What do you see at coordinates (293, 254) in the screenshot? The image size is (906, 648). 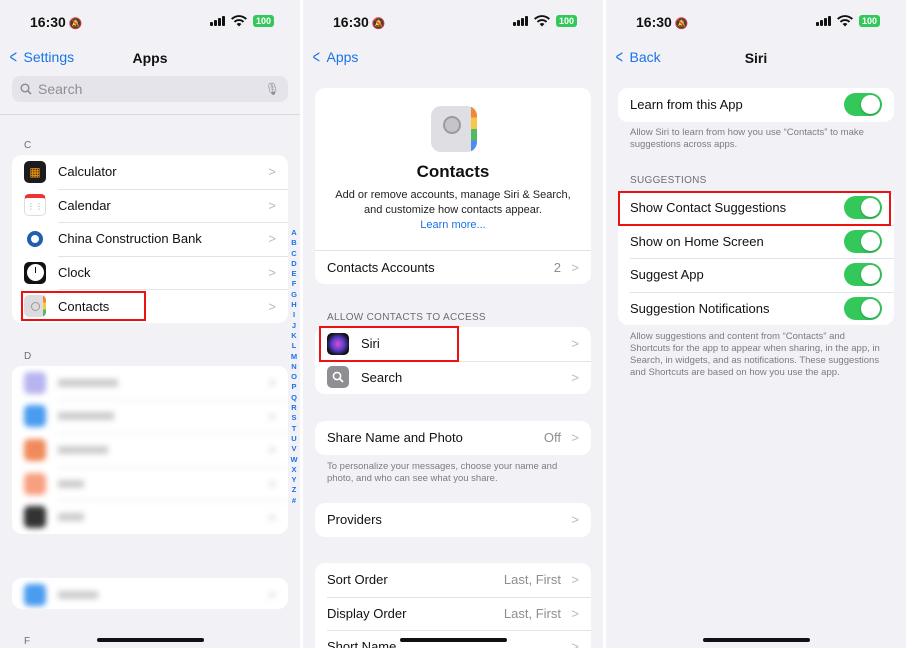 I see `index-letter: C` at bounding box center [293, 254].